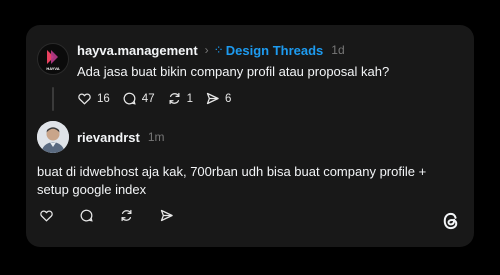 Image resolution: width=500 pixels, height=275 pixels. I want to click on threads-logo-icon, so click(451, 223).